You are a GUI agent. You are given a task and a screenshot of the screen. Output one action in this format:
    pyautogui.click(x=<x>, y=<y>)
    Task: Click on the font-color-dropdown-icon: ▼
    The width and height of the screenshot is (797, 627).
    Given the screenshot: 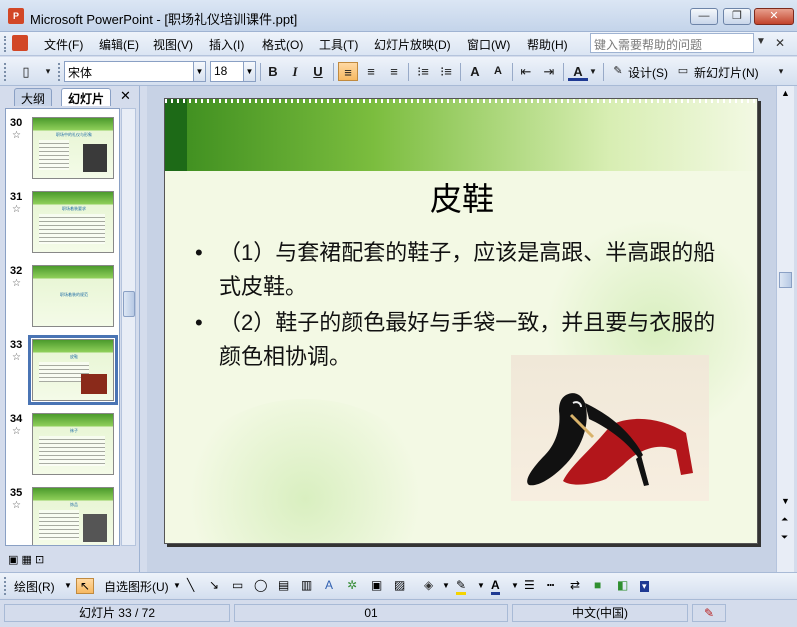 What is the action you would take?
    pyautogui.click(x=593, y=71)
    